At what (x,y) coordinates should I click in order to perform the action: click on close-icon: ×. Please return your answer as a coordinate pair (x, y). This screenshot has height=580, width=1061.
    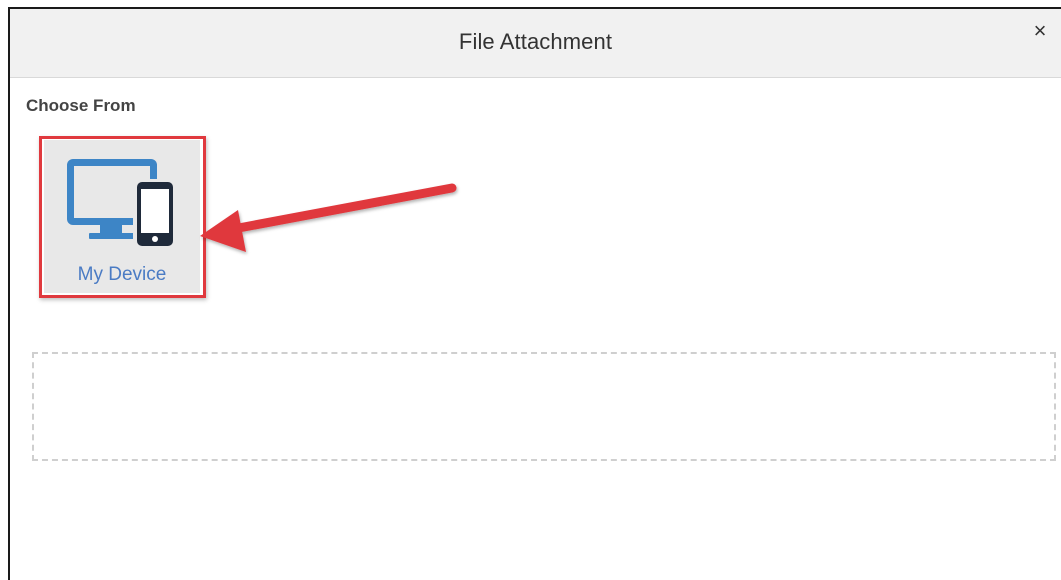
    Looking at the image, I should click on (1040, 31).